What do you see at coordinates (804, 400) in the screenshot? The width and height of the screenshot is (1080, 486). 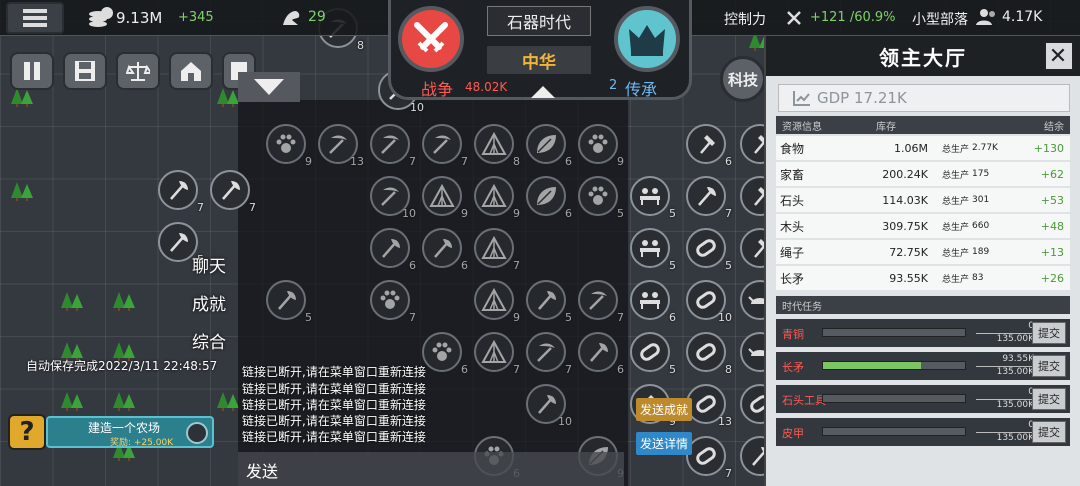 I see `task-name: 石头工具` at bounding box center [804, 400].